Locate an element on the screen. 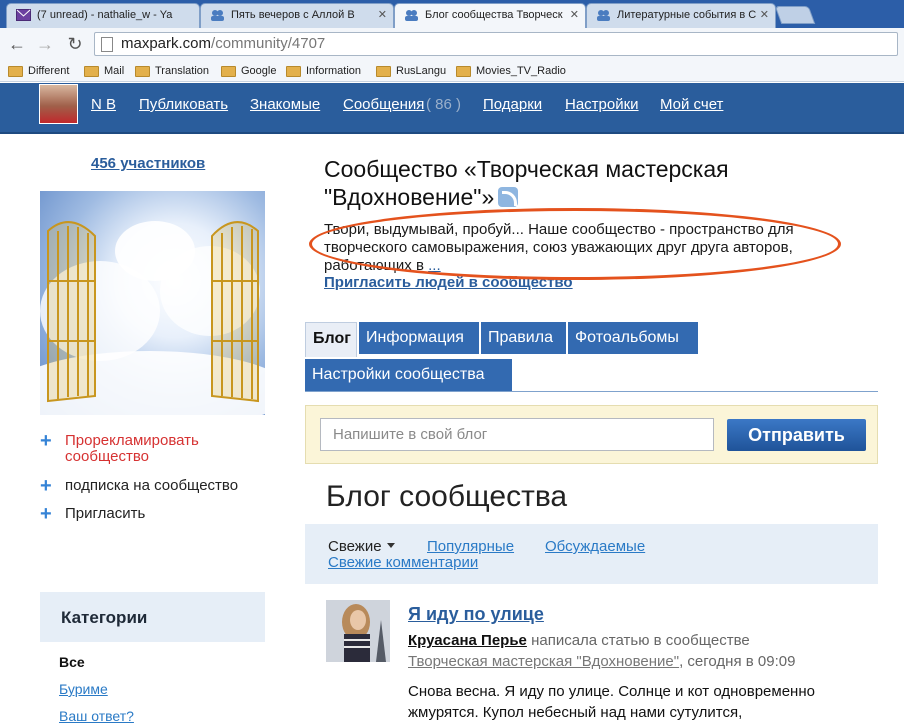 The image size is (904, 724). invite-label: Пригласить is located at coordinates (105, 513).